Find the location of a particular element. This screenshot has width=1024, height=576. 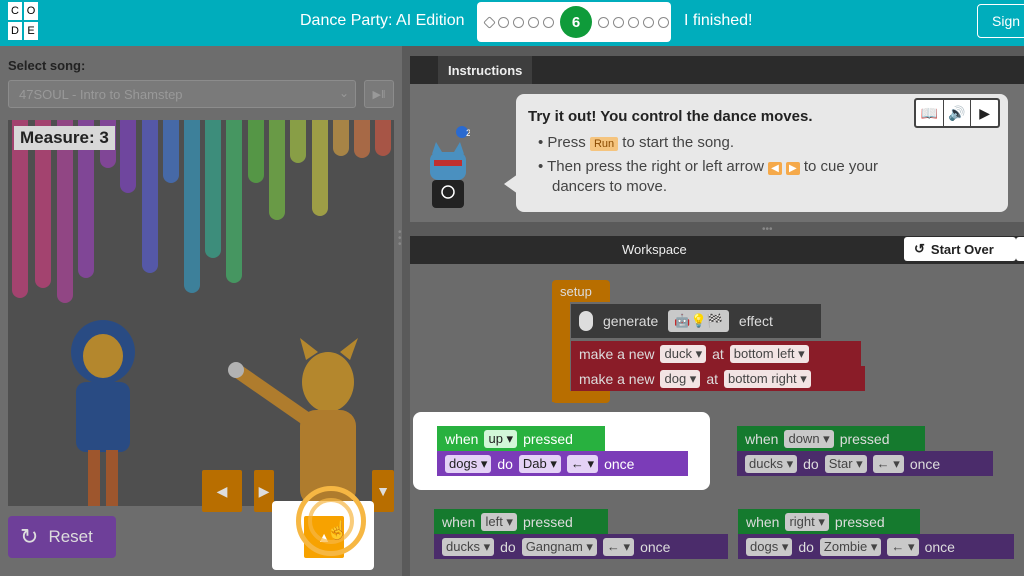

when-right-pressed-block: when right ▾ pressed is located at coordinates (829, 521).